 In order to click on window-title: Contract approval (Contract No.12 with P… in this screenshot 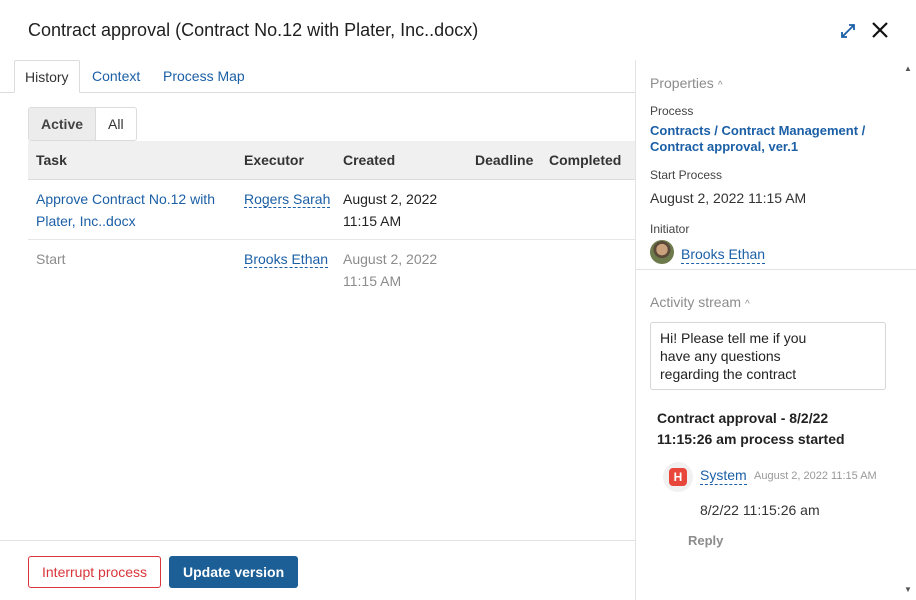, I will do `click(253, 30)`.